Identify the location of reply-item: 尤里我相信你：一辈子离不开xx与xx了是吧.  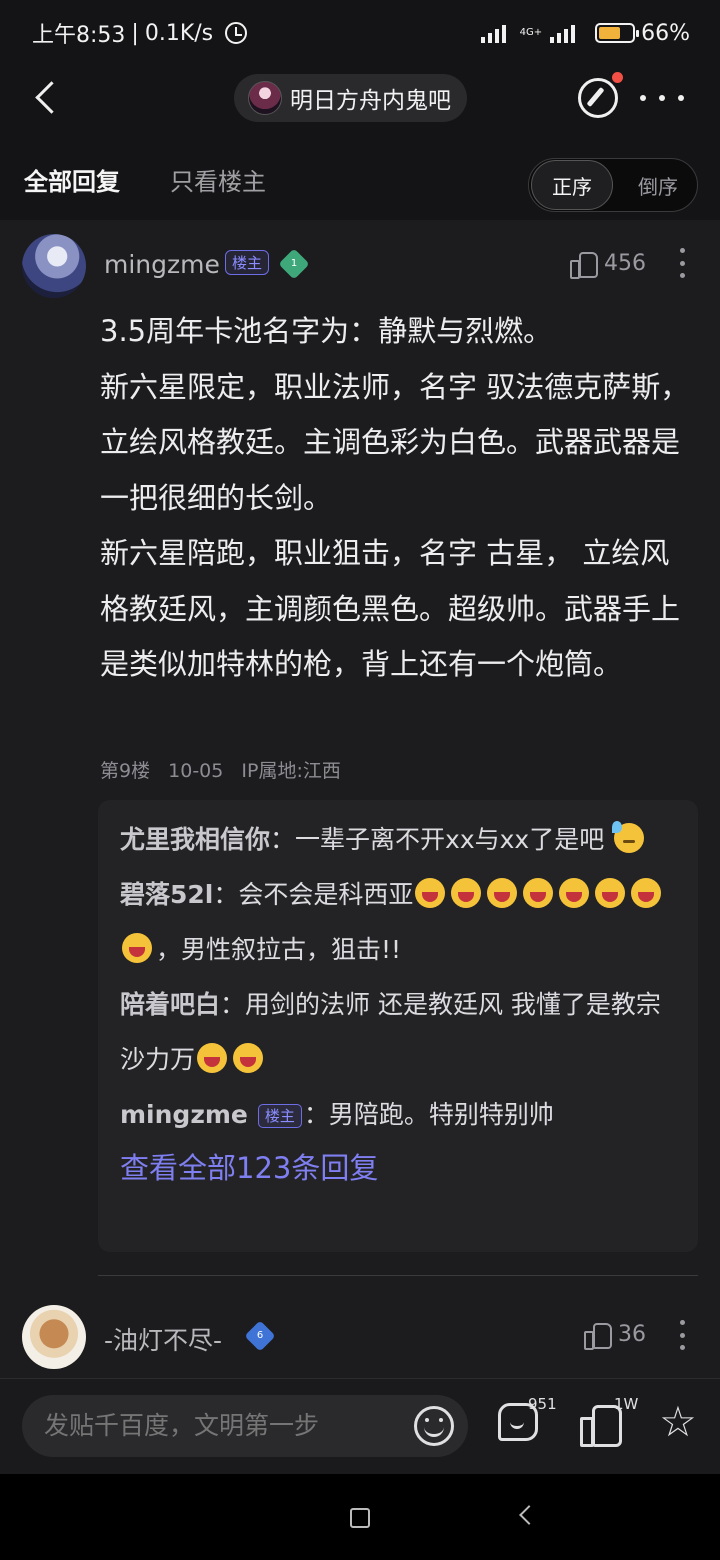
(398, 839).